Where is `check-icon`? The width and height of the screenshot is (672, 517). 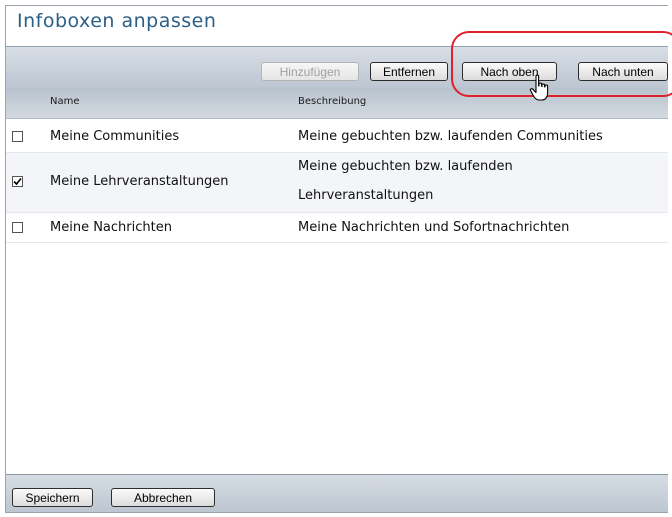 check-icon is located at coordinates (17, 181).